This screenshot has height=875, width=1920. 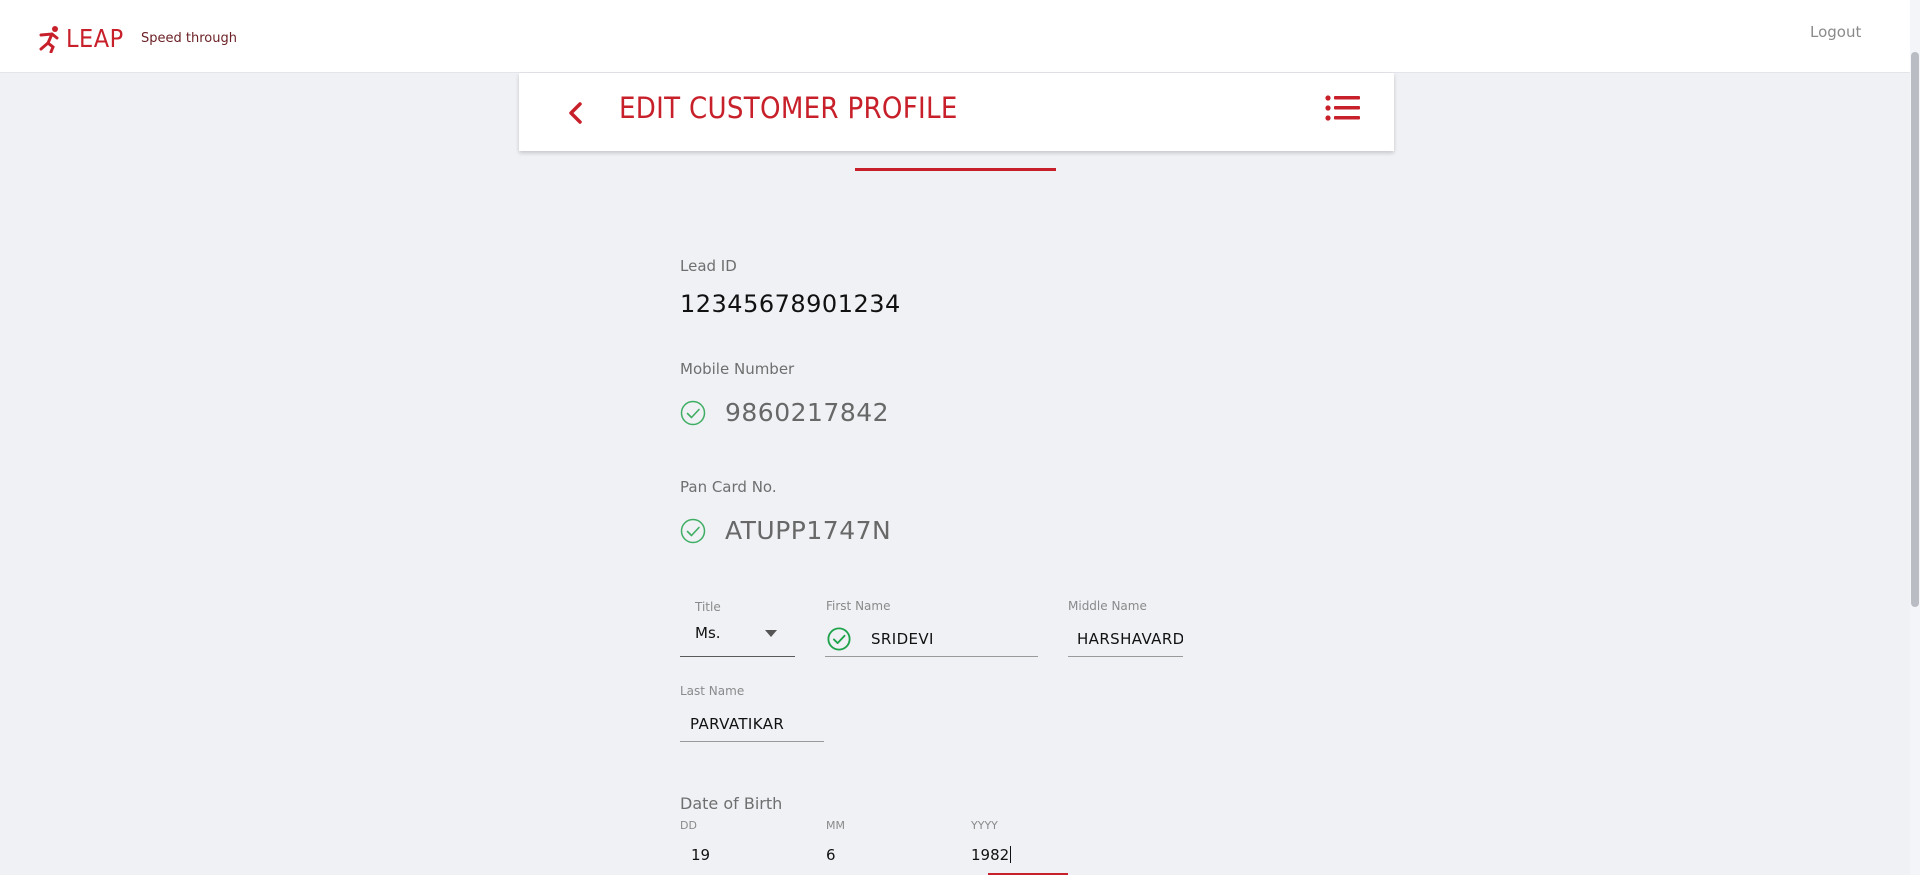 What do you see at coordinates (95, 38) in the screenshot?
I see `brand-name: LEAP` at bounding box center [95, 38].